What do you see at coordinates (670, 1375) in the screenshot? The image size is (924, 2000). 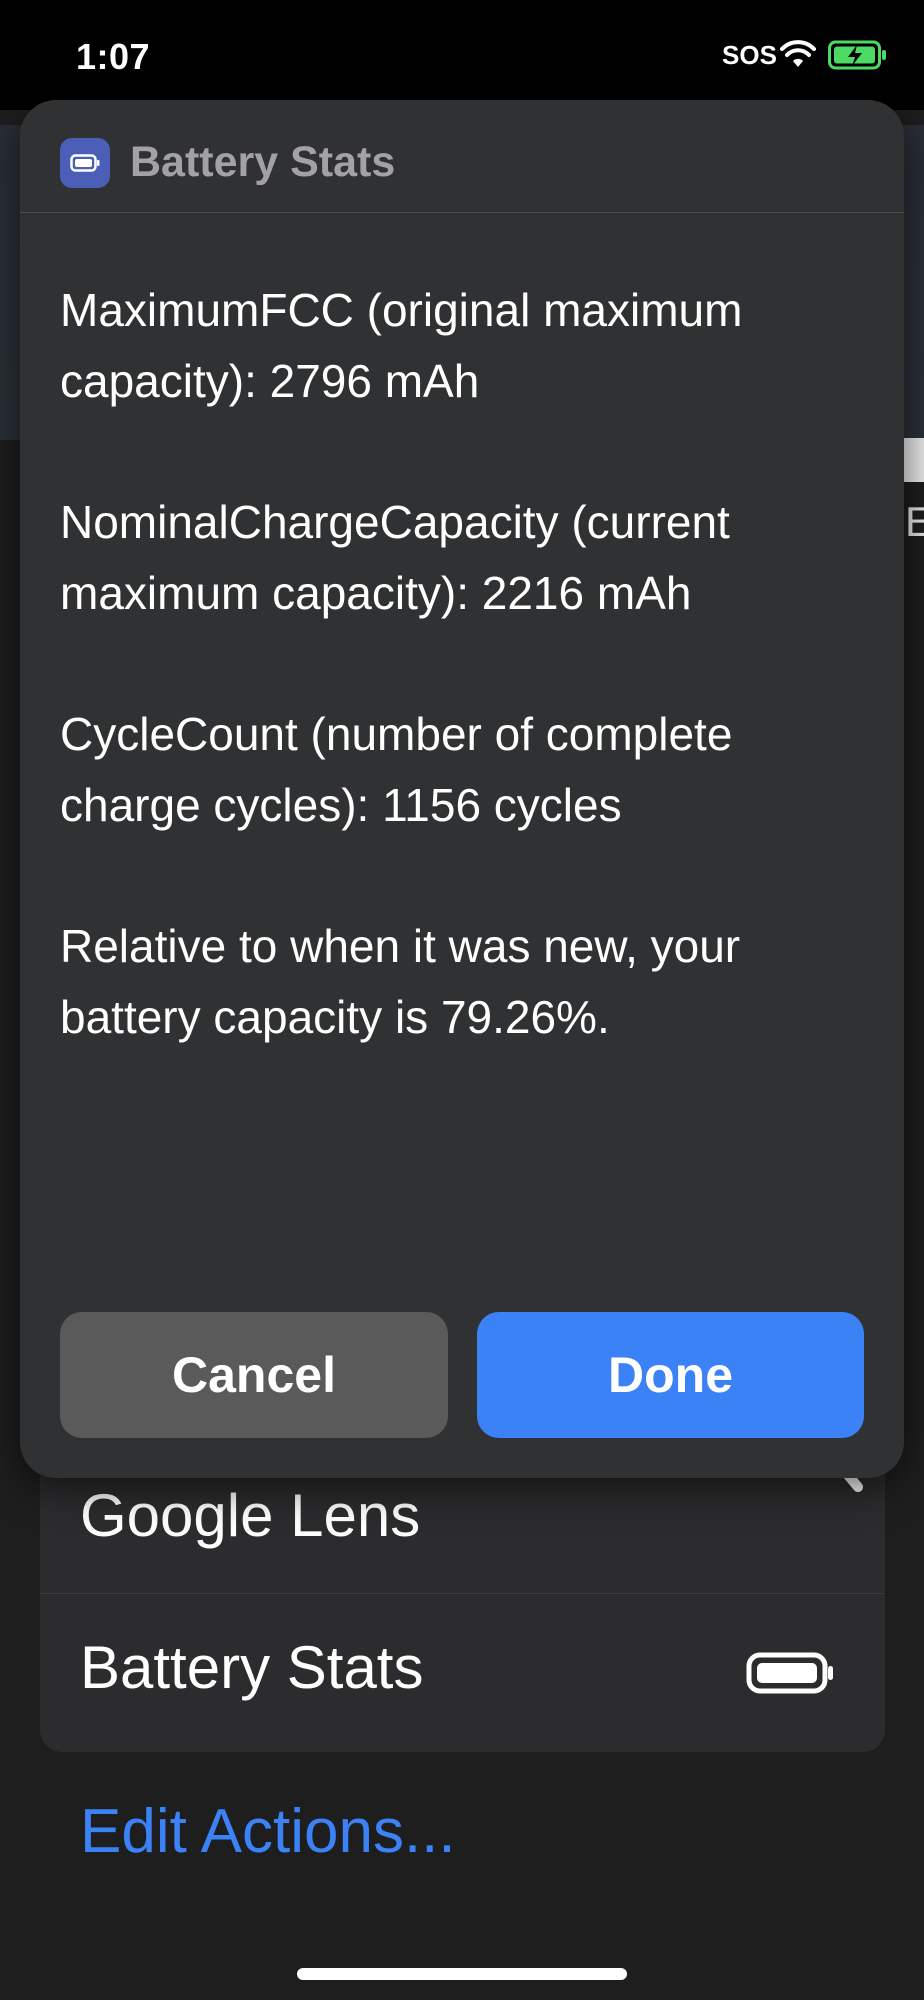 I see `done-button: Done` at bounding box center [670, 1375].